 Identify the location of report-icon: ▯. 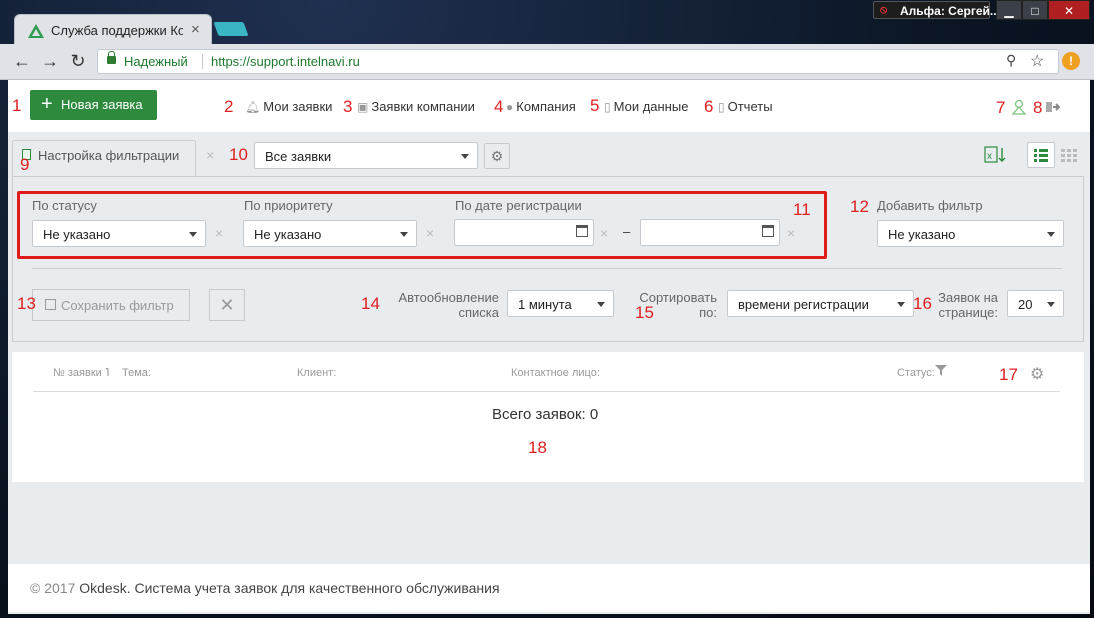
(721, 107).